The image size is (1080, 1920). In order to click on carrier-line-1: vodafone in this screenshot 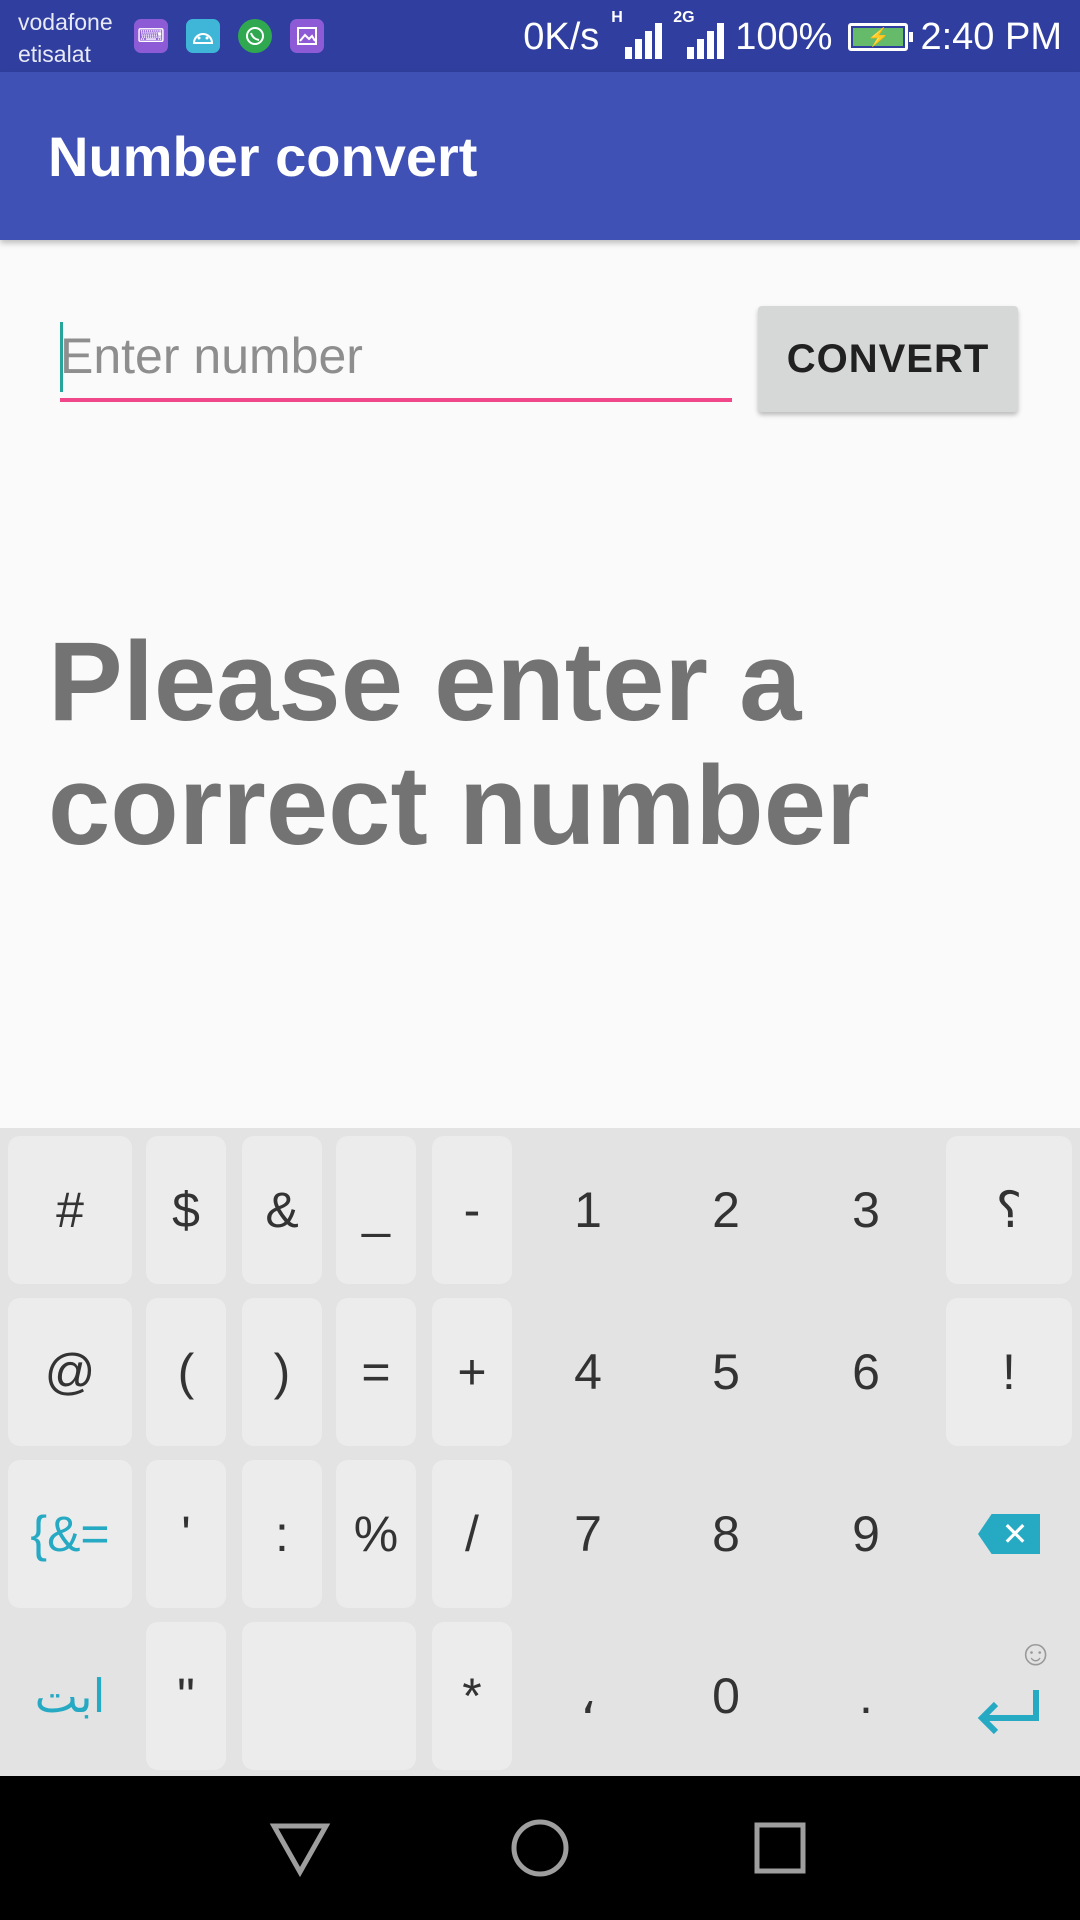, I will do `click(65, 22)`.